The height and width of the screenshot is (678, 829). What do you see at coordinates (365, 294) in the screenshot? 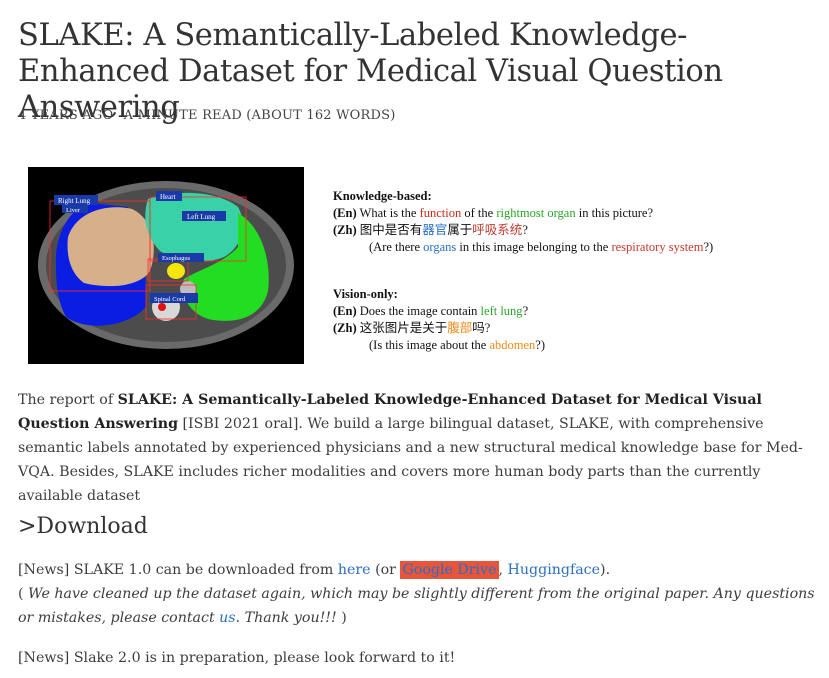
I see `vision-only-header: Vision-only:` at bounding box center [365, 294].